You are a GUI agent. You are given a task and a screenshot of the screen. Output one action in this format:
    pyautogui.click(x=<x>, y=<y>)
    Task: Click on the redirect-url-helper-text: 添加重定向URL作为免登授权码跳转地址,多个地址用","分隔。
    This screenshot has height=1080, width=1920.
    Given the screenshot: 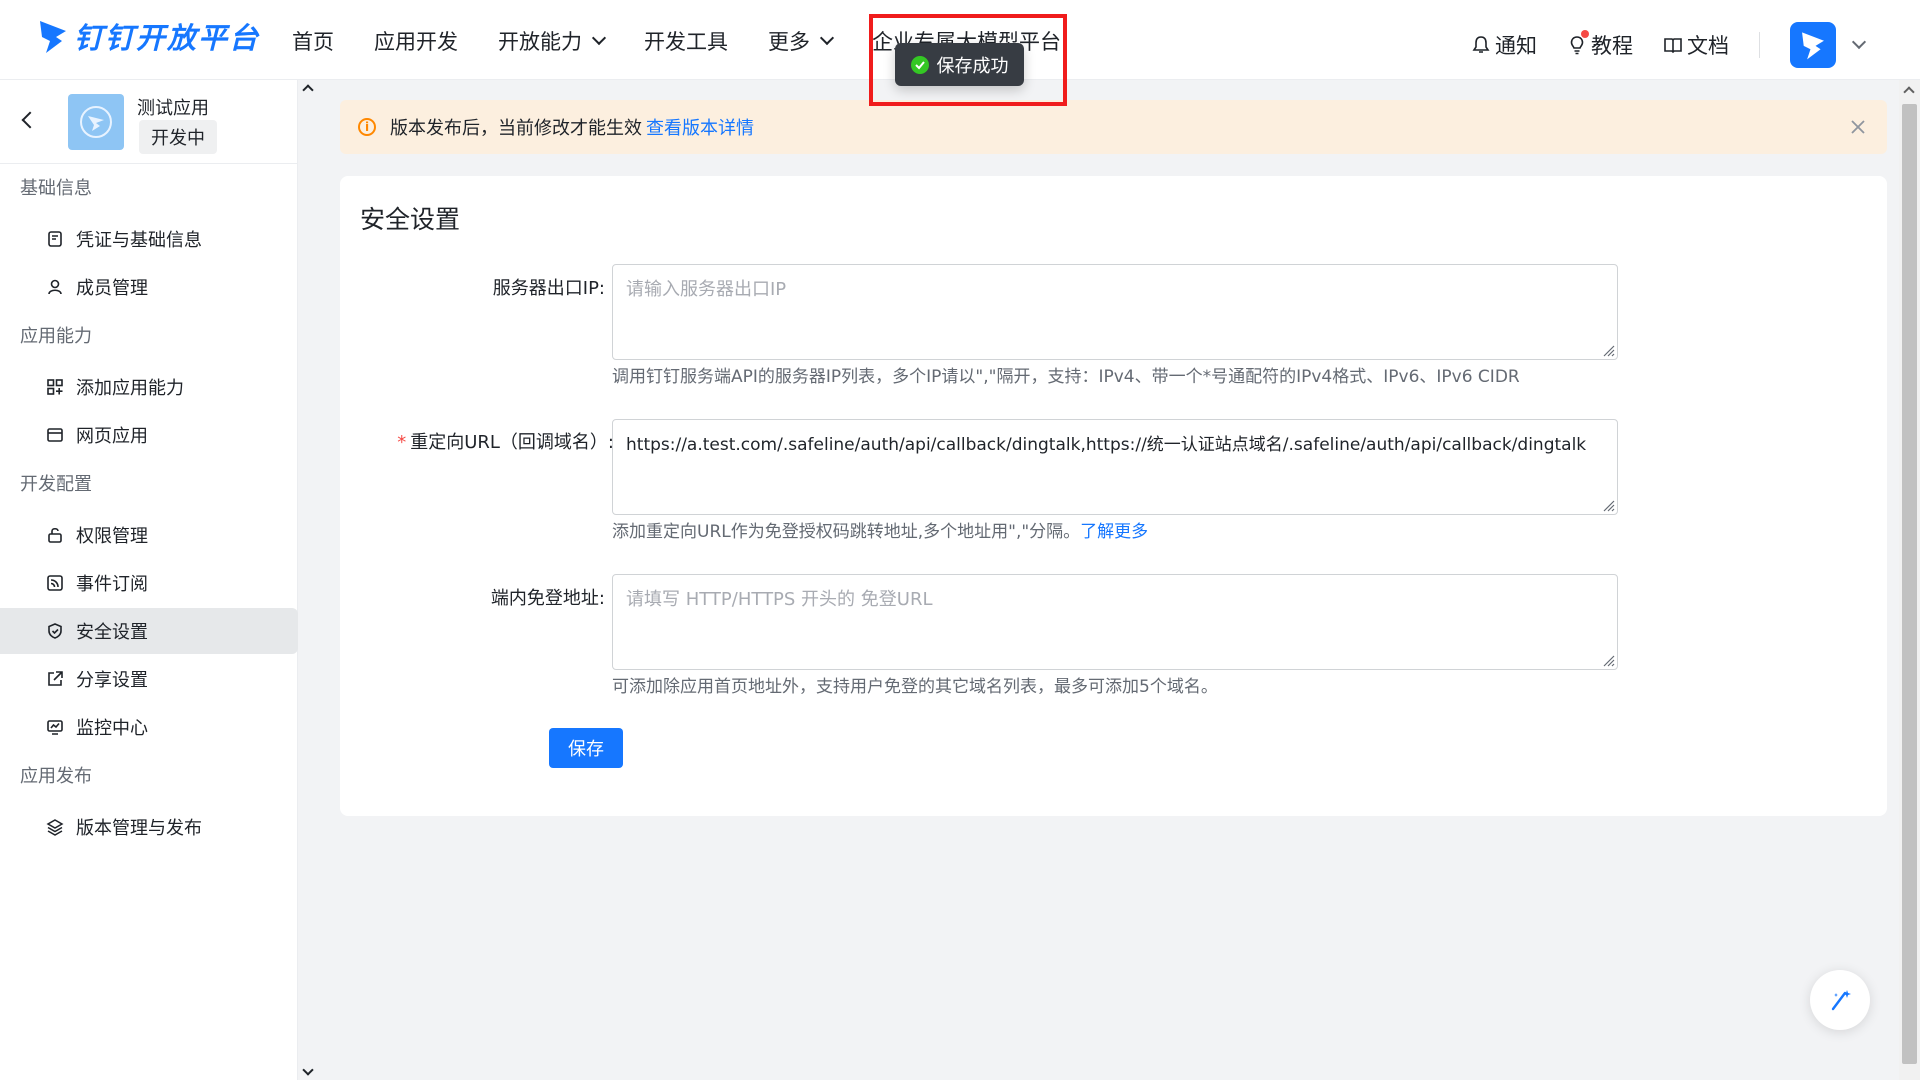 What is the action you would take?
    pyautogui.click(x=846, y=532)
    